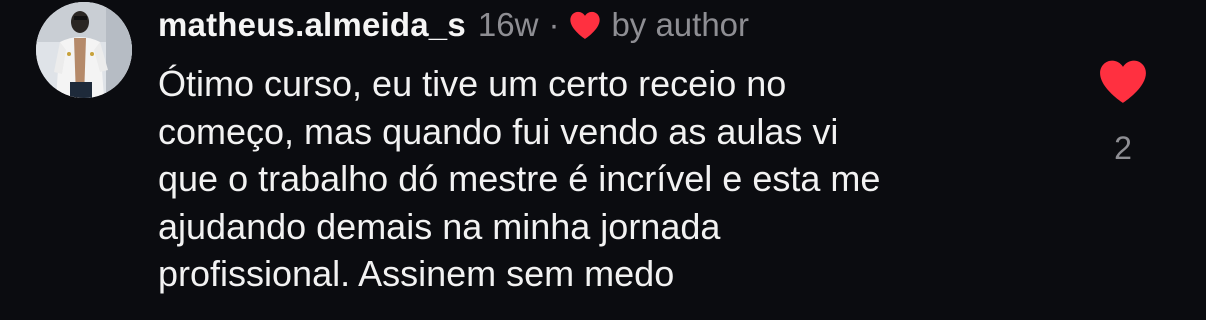  I want to click on comment-timestamp: 16w, so click(508, 25).